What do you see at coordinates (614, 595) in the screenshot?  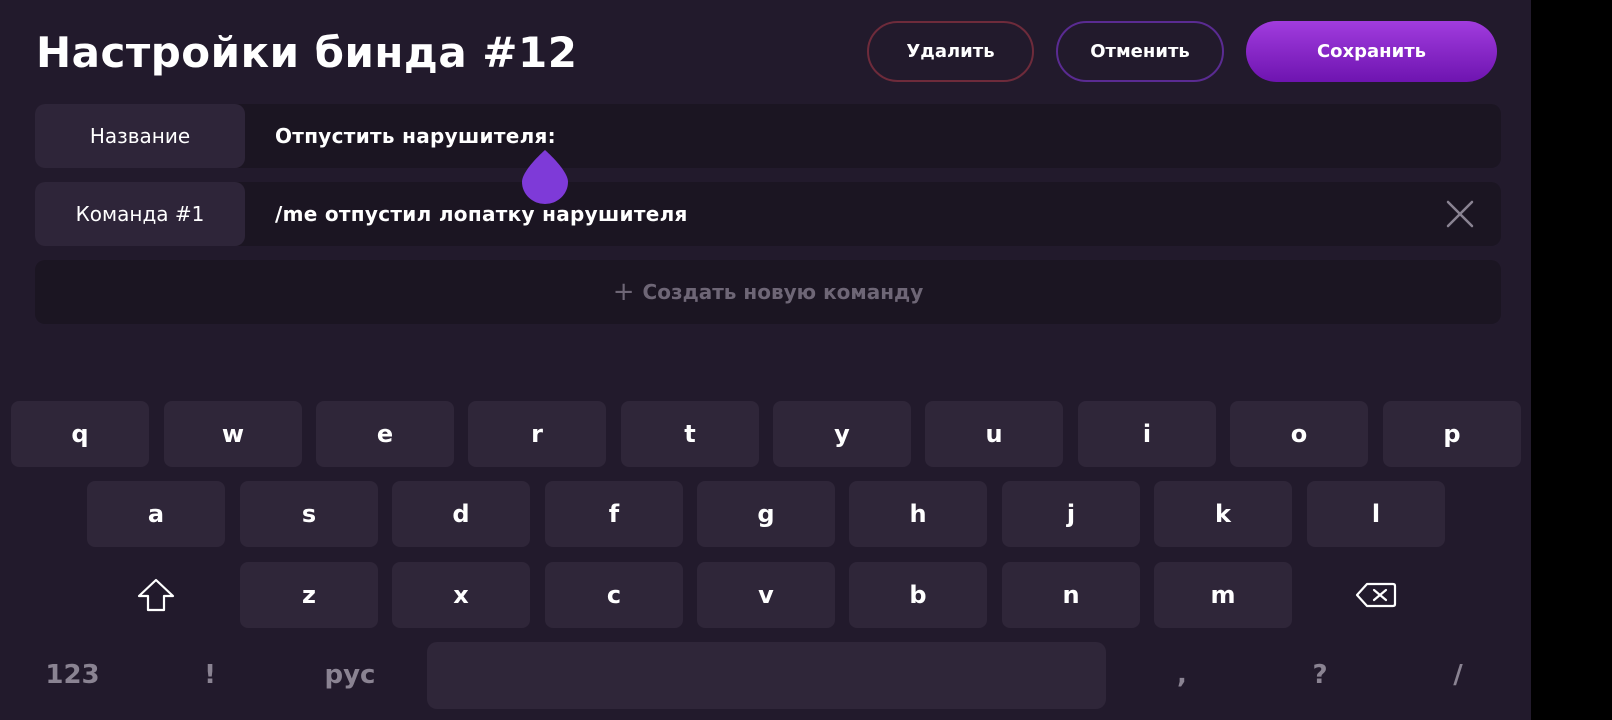 I see `key-c: c` at bounding box center [614, 595].